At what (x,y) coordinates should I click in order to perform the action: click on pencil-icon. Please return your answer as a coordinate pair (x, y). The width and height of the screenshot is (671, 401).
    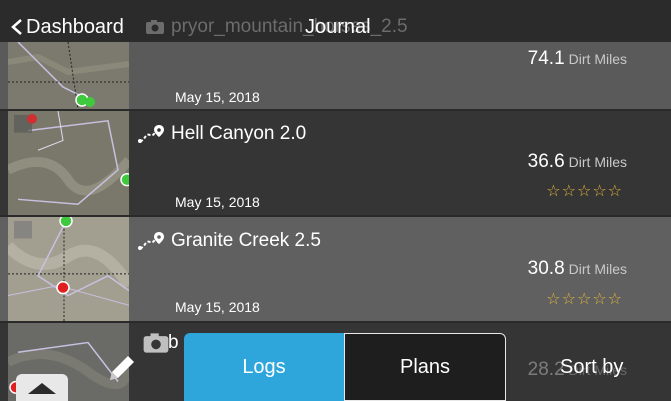
    Looking at the image, I should click on (122, 368).